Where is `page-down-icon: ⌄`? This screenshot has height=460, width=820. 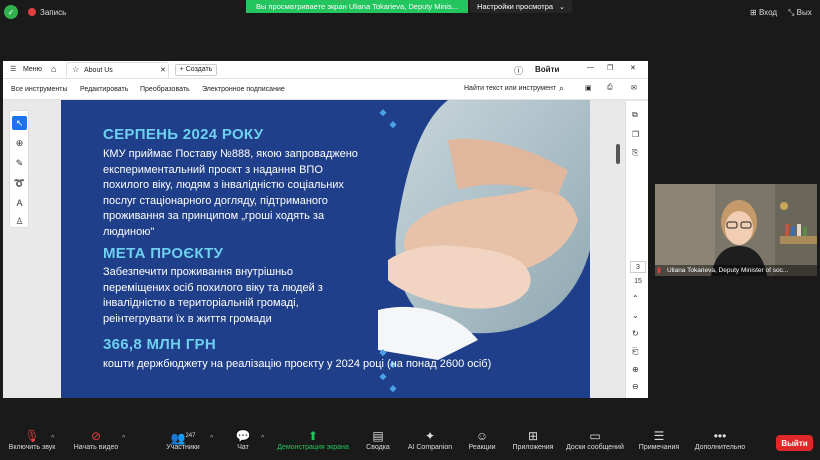 page-down-icon: ⌄ is located at coordinates (635, 315).